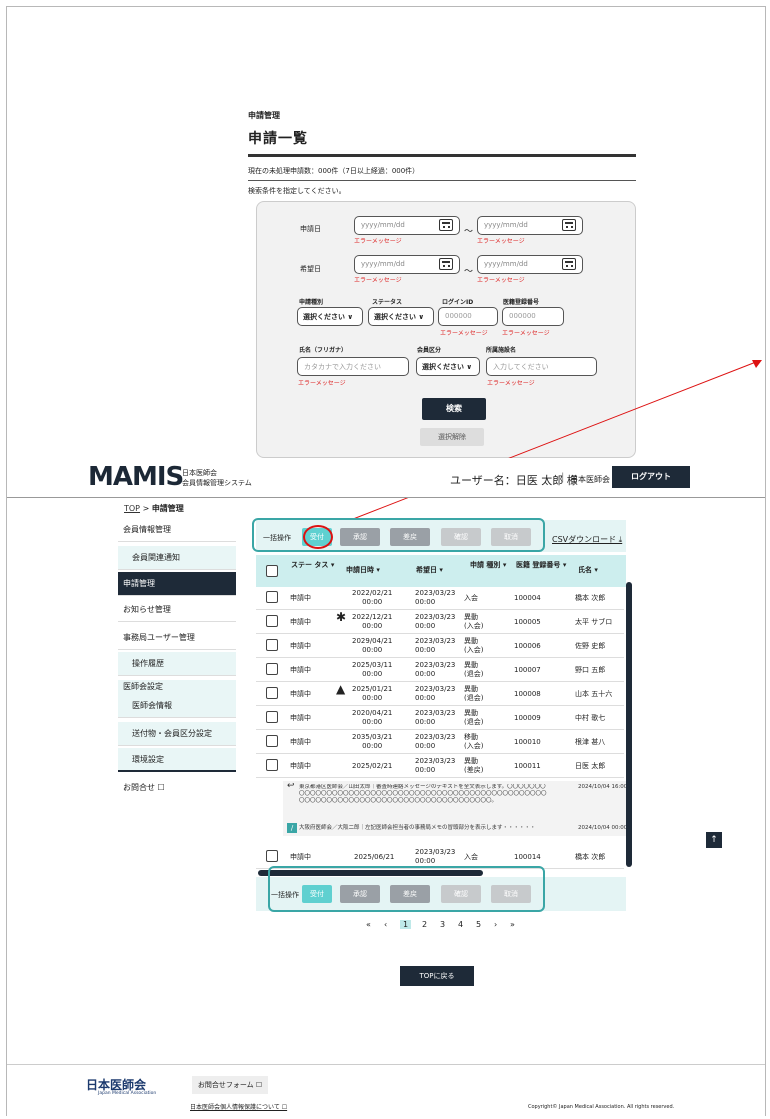 The width and height of the screenshot is (770, 1119). I want to click on applied-cell: 2020/04/21 00:00, so click(372, 717).